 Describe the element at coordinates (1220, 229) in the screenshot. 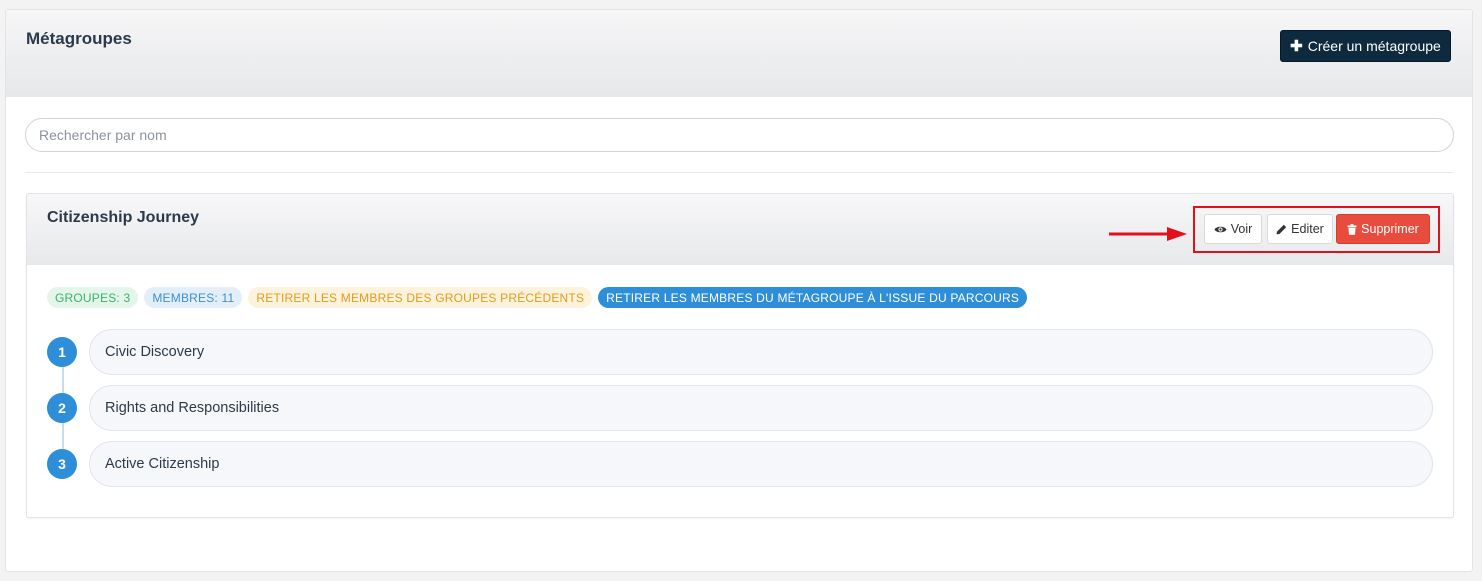

I see `eye-icon` at that location.